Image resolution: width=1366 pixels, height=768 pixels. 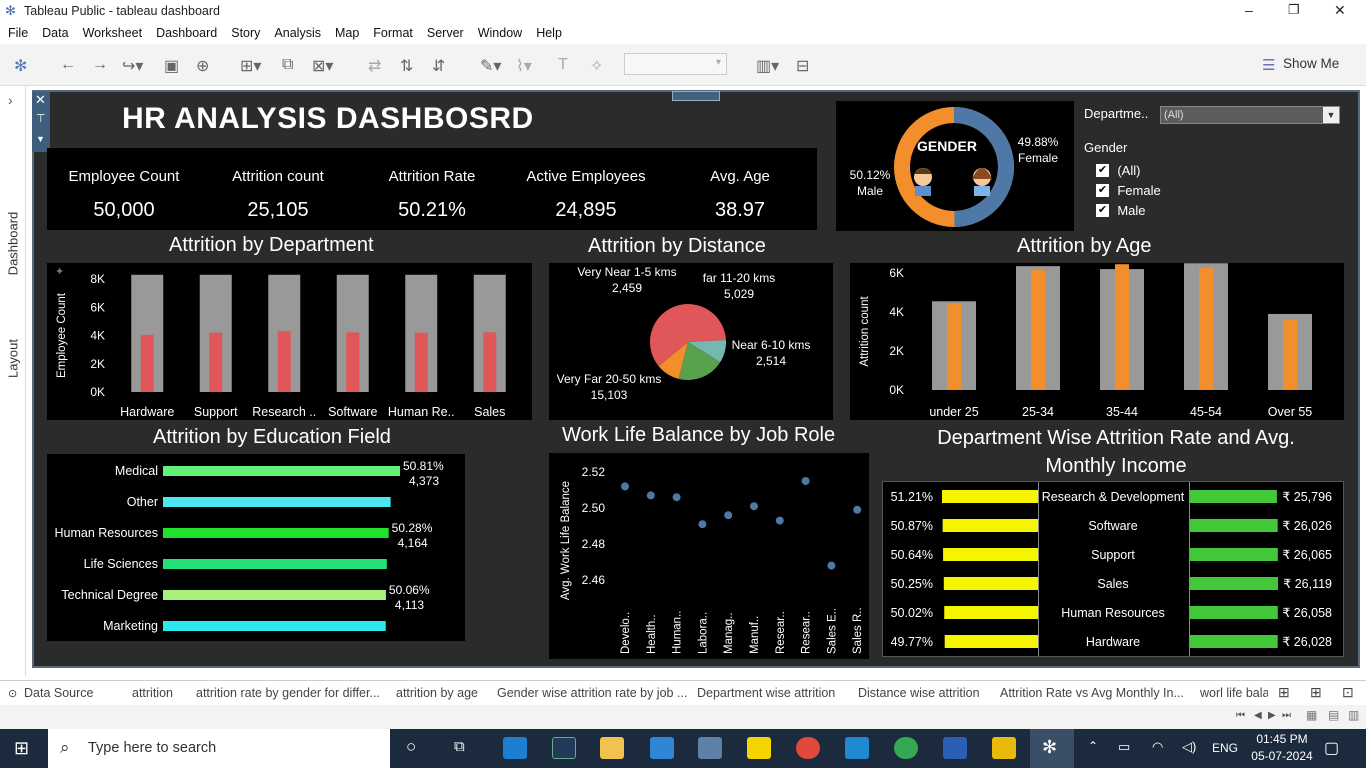 I want to click on menu-analysis: Analysis, so click(x=296, y=31).